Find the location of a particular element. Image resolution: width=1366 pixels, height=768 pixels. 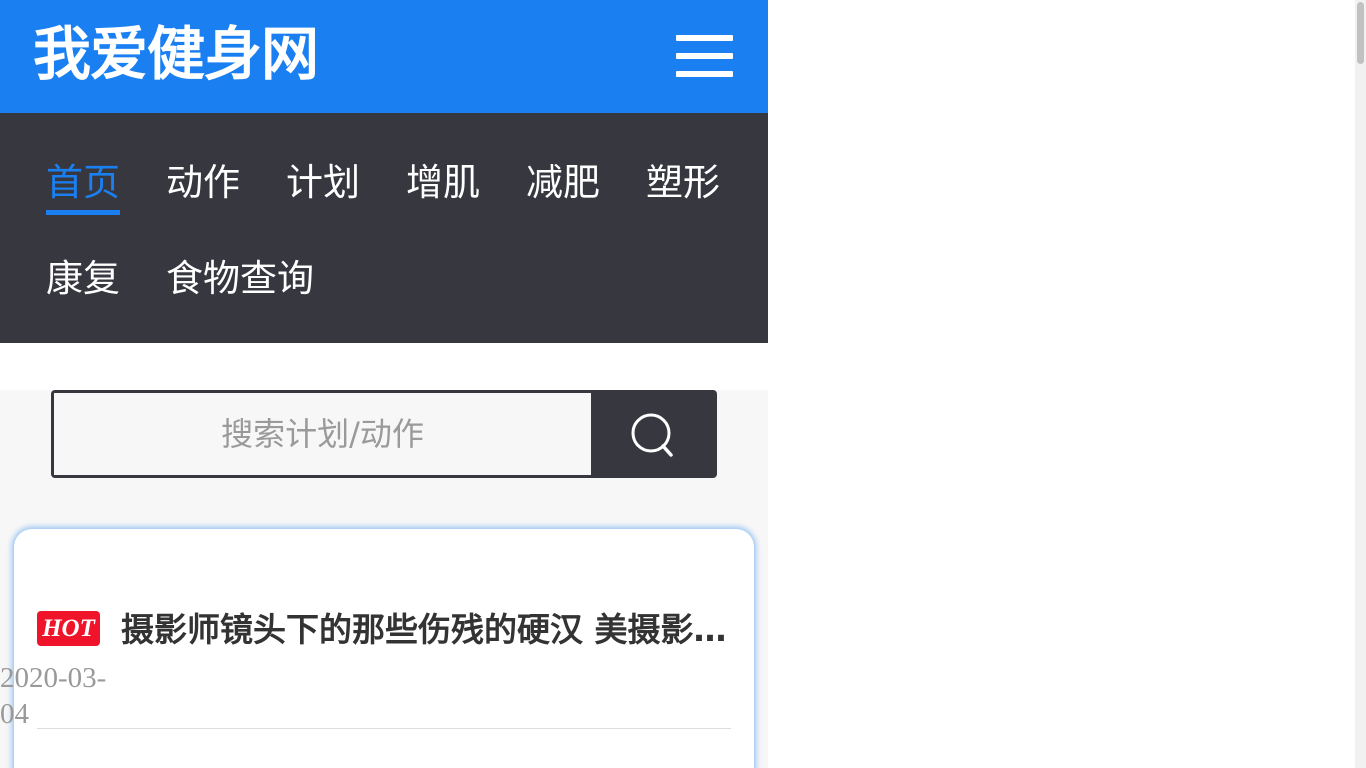

search-icon is located at coordinates (652, 435).